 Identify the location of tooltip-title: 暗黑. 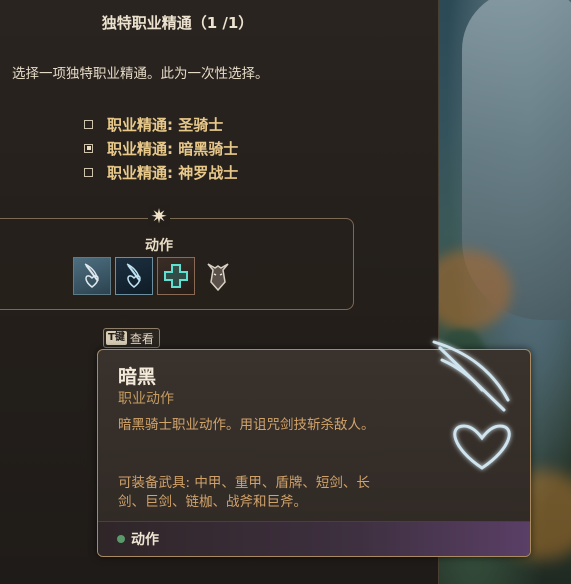
(137, 377).